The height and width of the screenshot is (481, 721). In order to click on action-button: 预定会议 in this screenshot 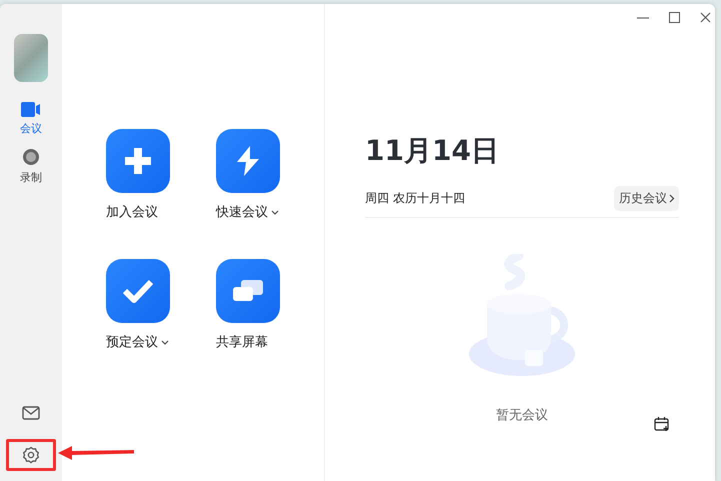, I will do `click(161, 324)`.